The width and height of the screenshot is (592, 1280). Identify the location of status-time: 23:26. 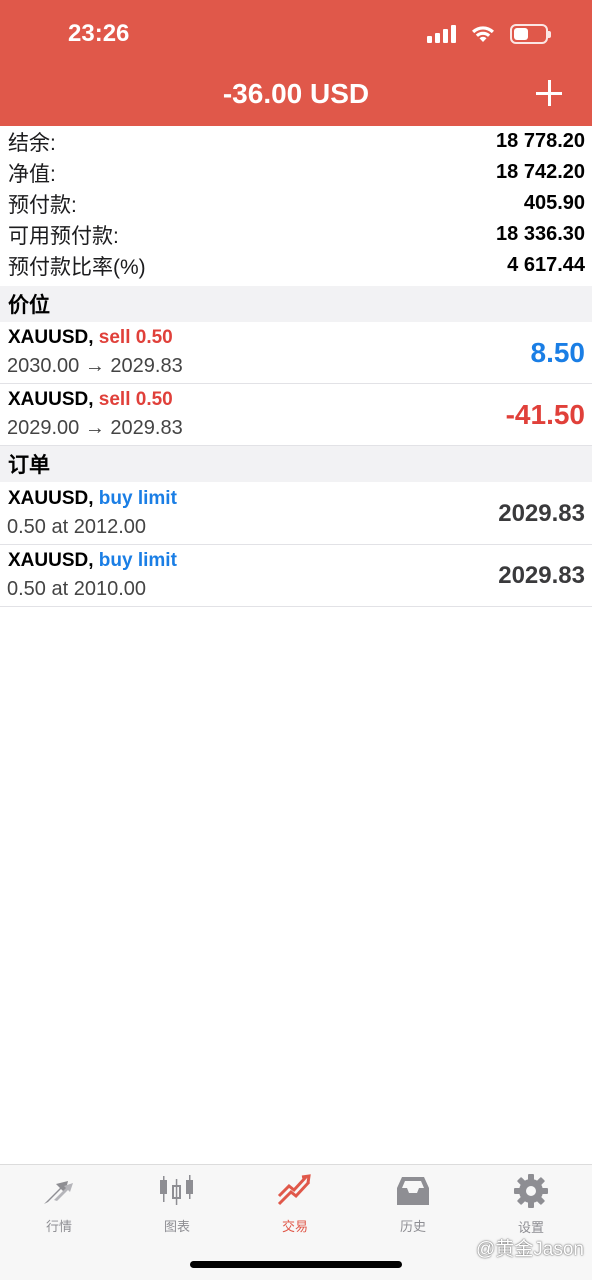
(99, 33).